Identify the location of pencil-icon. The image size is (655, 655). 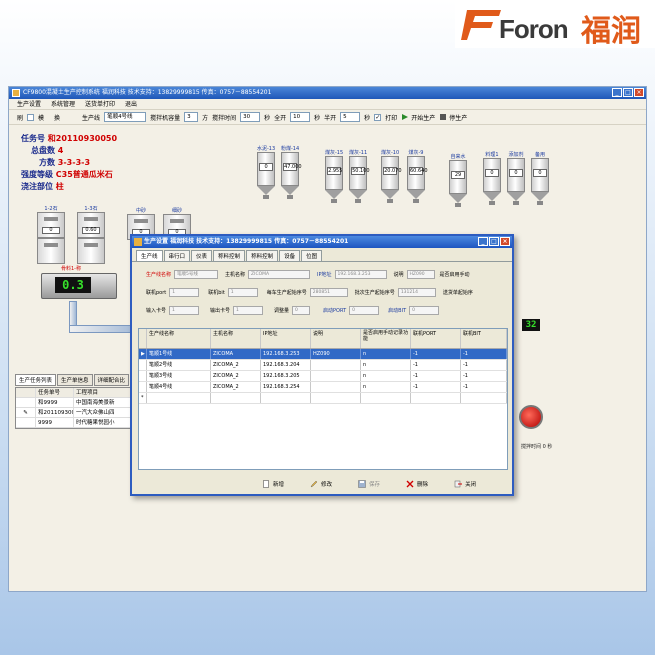
(314, 484).